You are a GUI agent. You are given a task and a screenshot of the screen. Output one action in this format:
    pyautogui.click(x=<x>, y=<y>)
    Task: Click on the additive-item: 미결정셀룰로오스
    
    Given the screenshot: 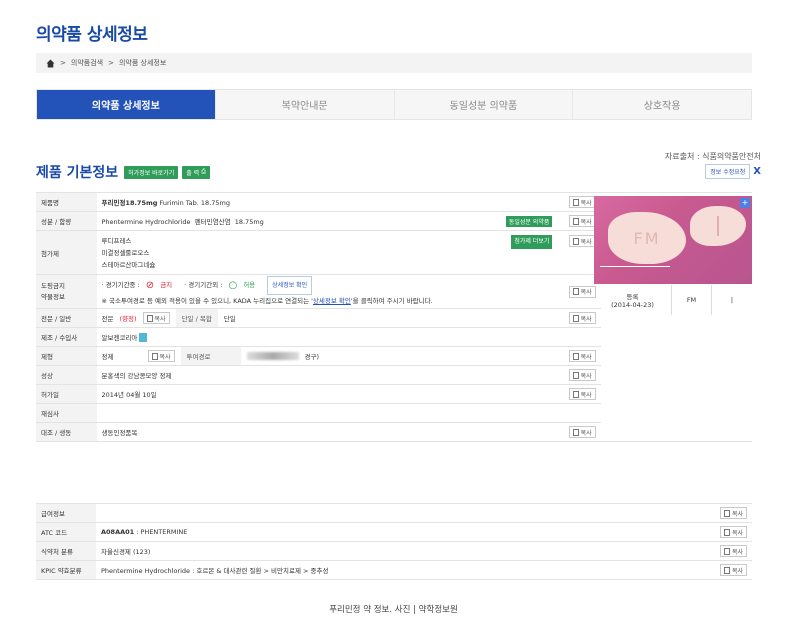 What is the action you would take?
    pyautogui.click(x=125, y=252)
    